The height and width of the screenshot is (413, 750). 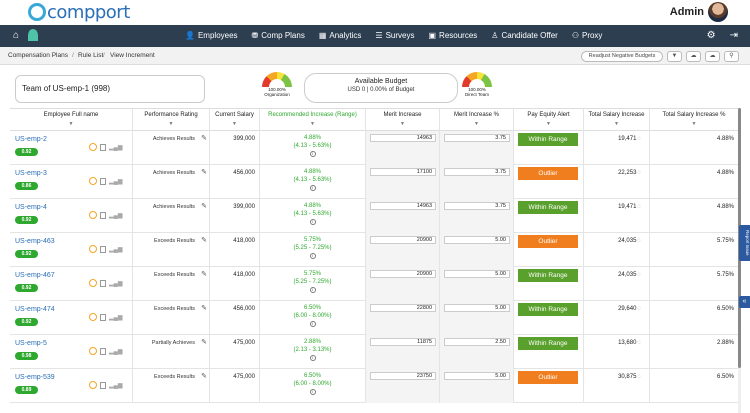 I want to click on download-icon: ☁, so click(x=712, y=56).